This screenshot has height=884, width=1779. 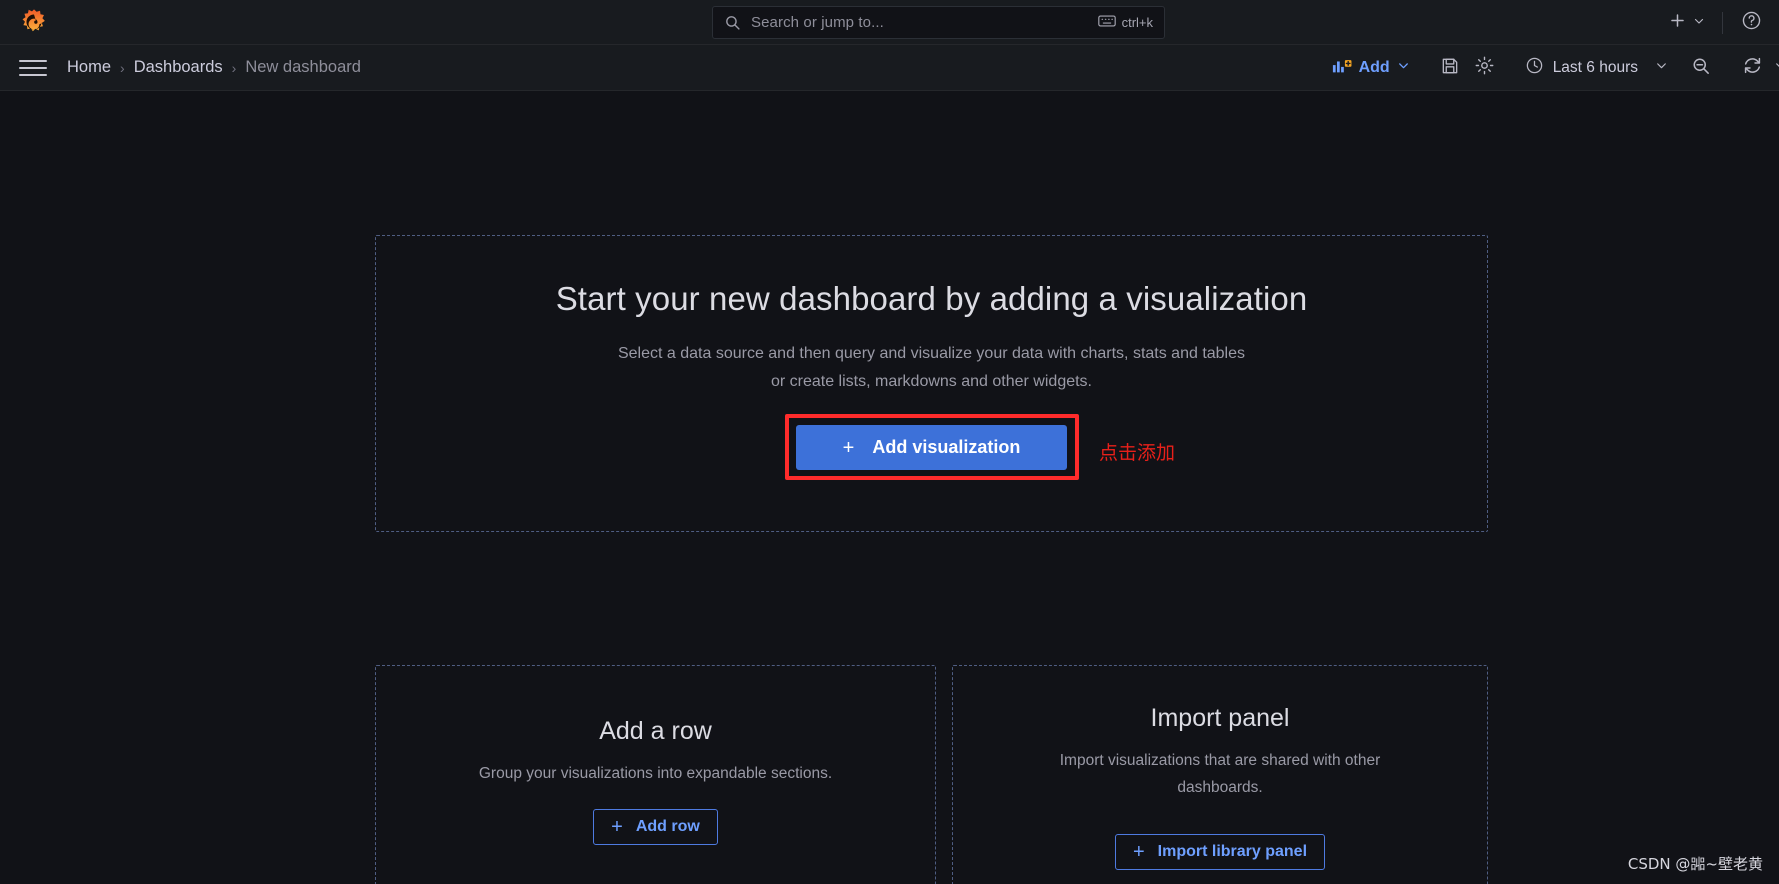 I want to click on add-visualization-button: + Add visualization, so click(x=931, y=447).